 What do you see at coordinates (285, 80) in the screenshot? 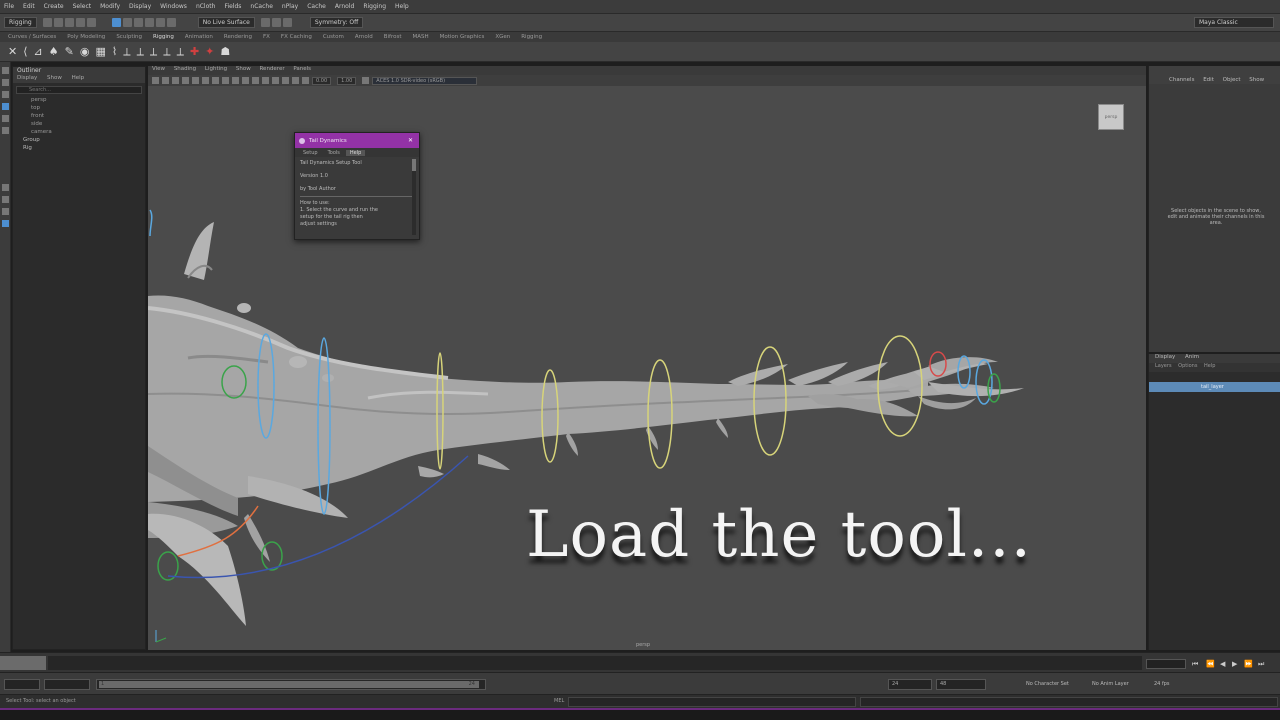
I see `isolate-select-icon` at bounding box center [285, 80].